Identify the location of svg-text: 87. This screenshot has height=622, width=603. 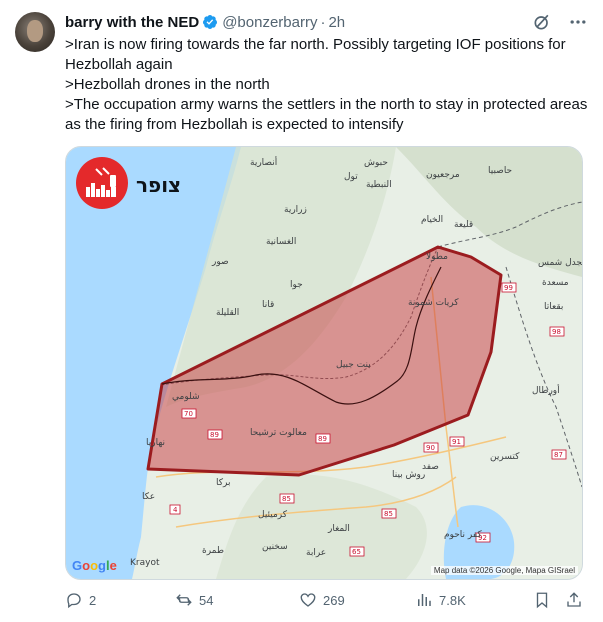
(558, 455).